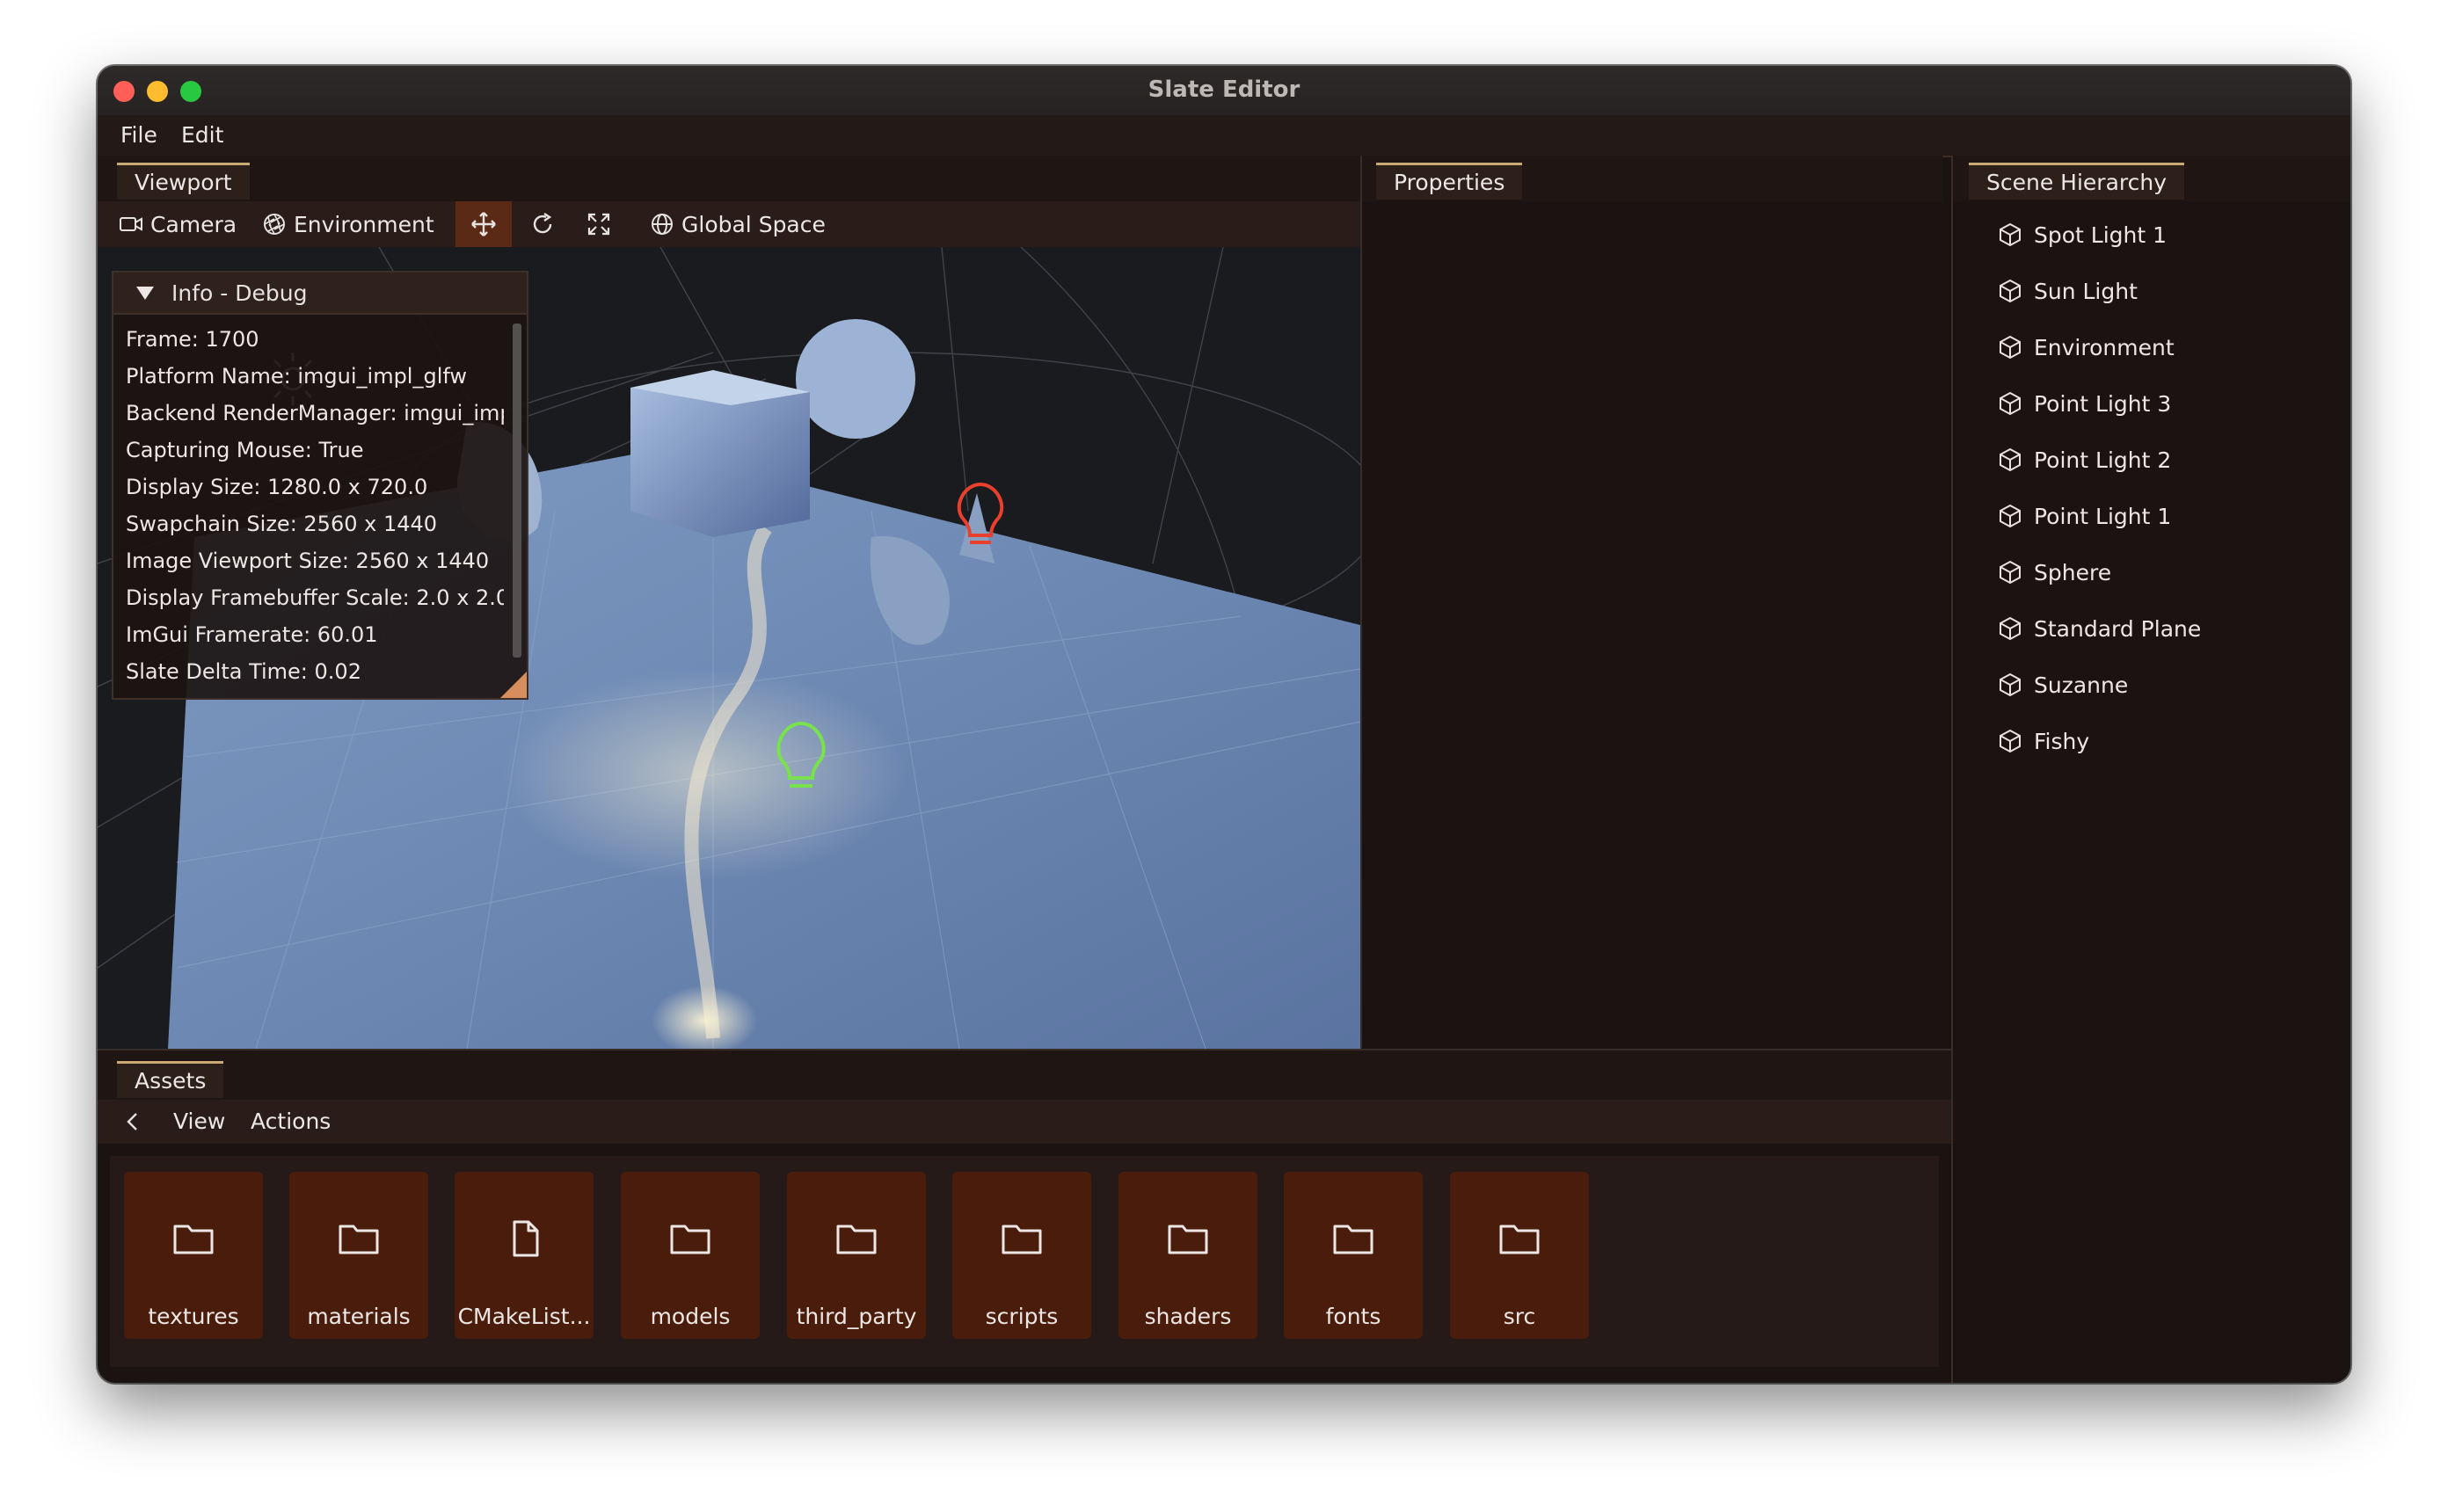 Image resolution: width=2448 pixels, height=1512 pixels. Describe the element at coordinates (297, 377) in the screenshot. I see `debug-line: Platform Name: imgui_impl_glfw` at that location.